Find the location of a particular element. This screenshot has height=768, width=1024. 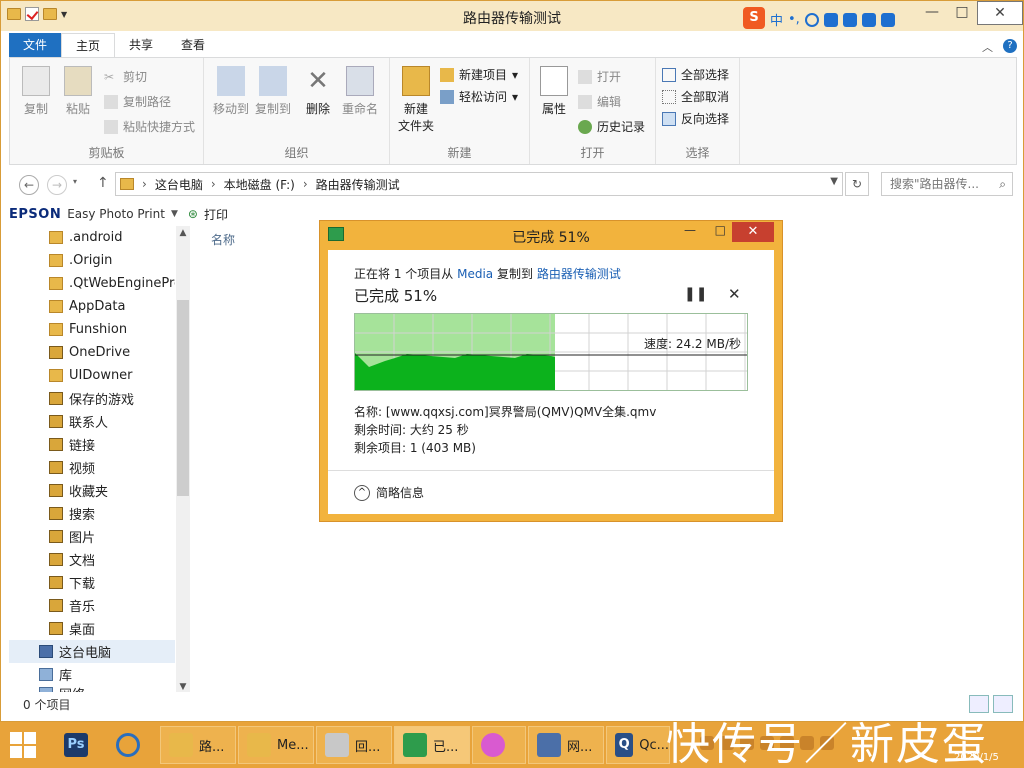

nav-item: Funshion is located at coordinates (92, 329).